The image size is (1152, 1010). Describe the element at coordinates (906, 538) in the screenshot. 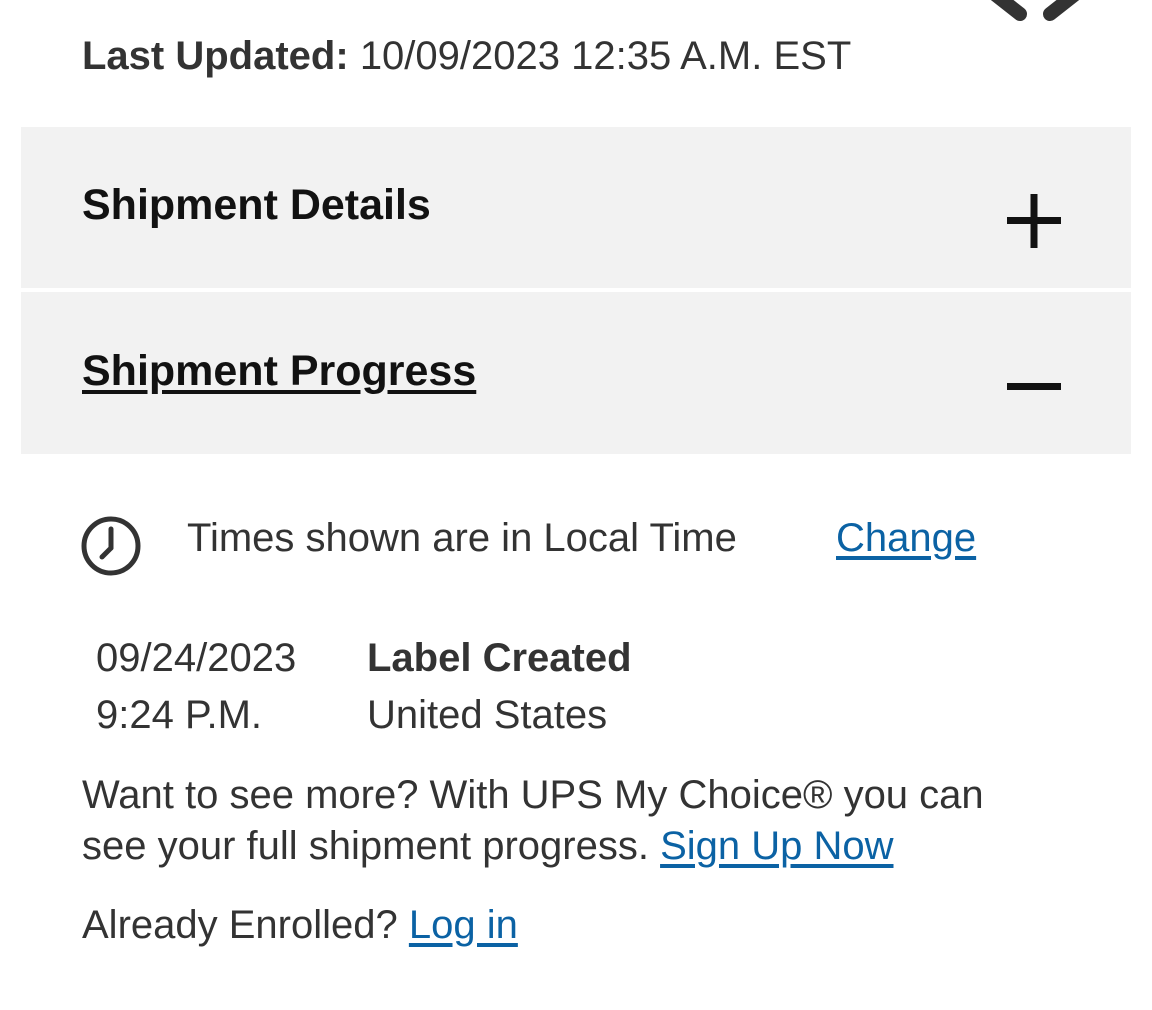

I see `change-timezone-link: Change` at that location.